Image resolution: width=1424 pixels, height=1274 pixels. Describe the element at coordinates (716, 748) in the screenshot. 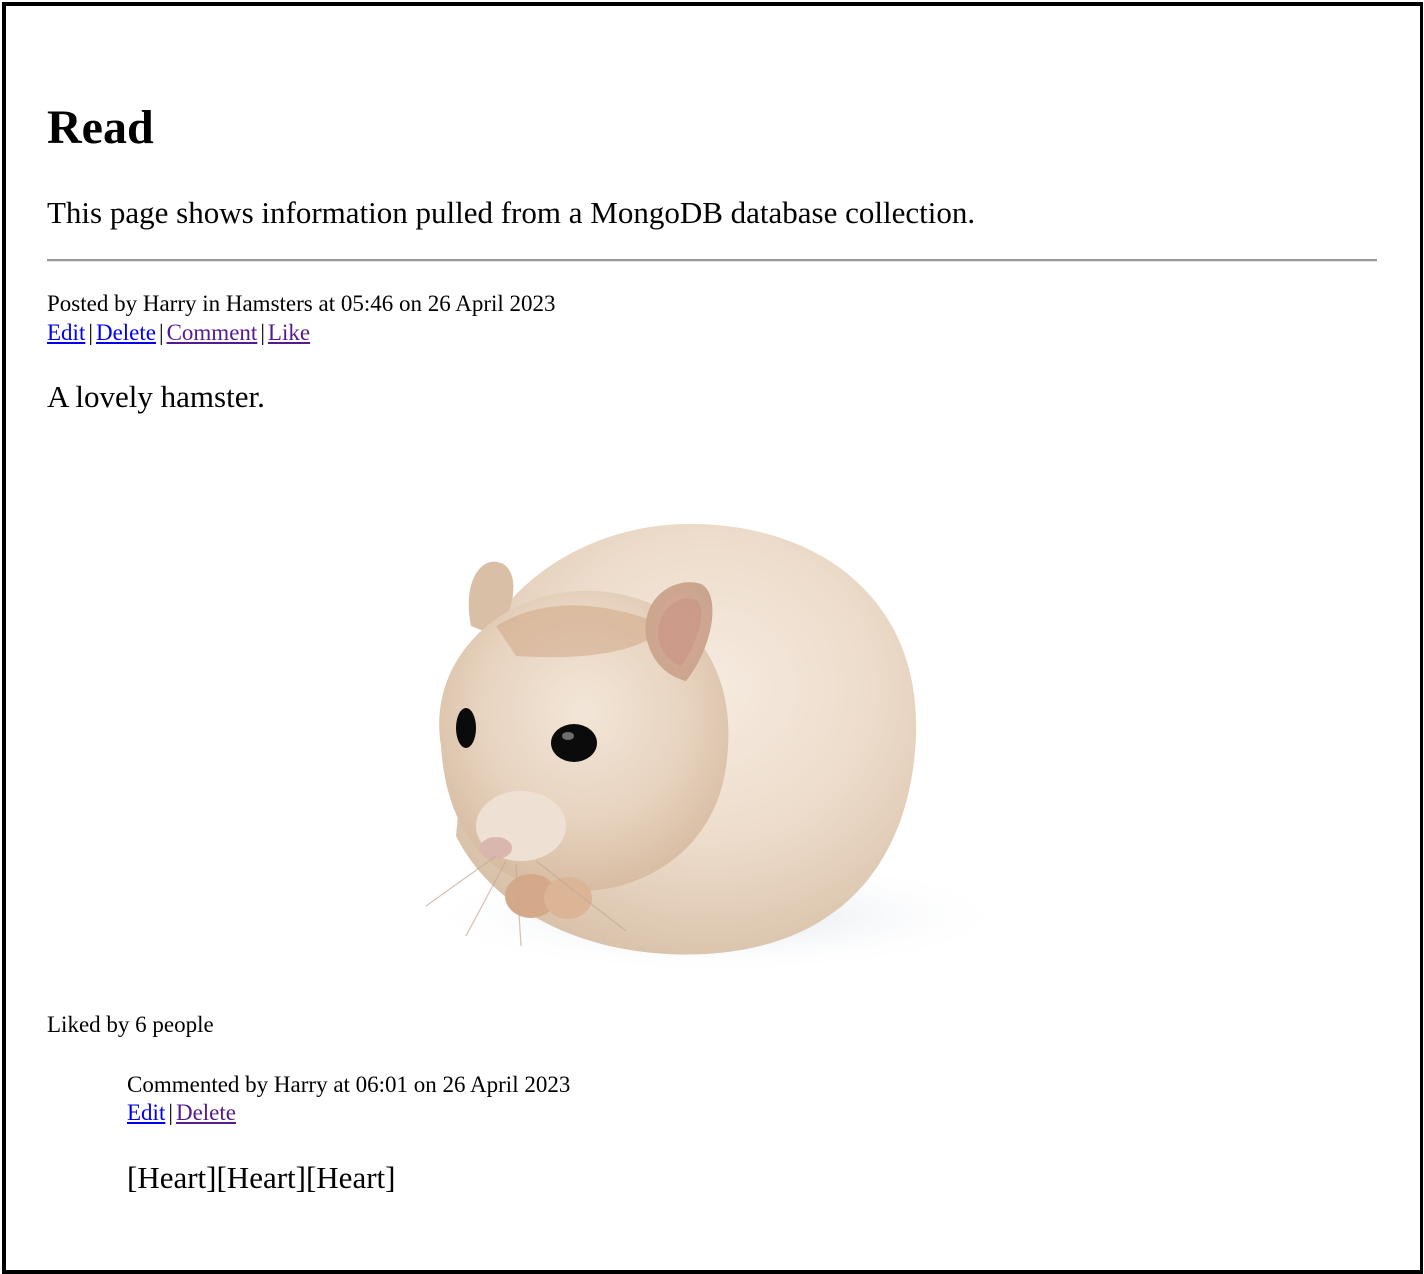

I see `hamster-image` at that location.